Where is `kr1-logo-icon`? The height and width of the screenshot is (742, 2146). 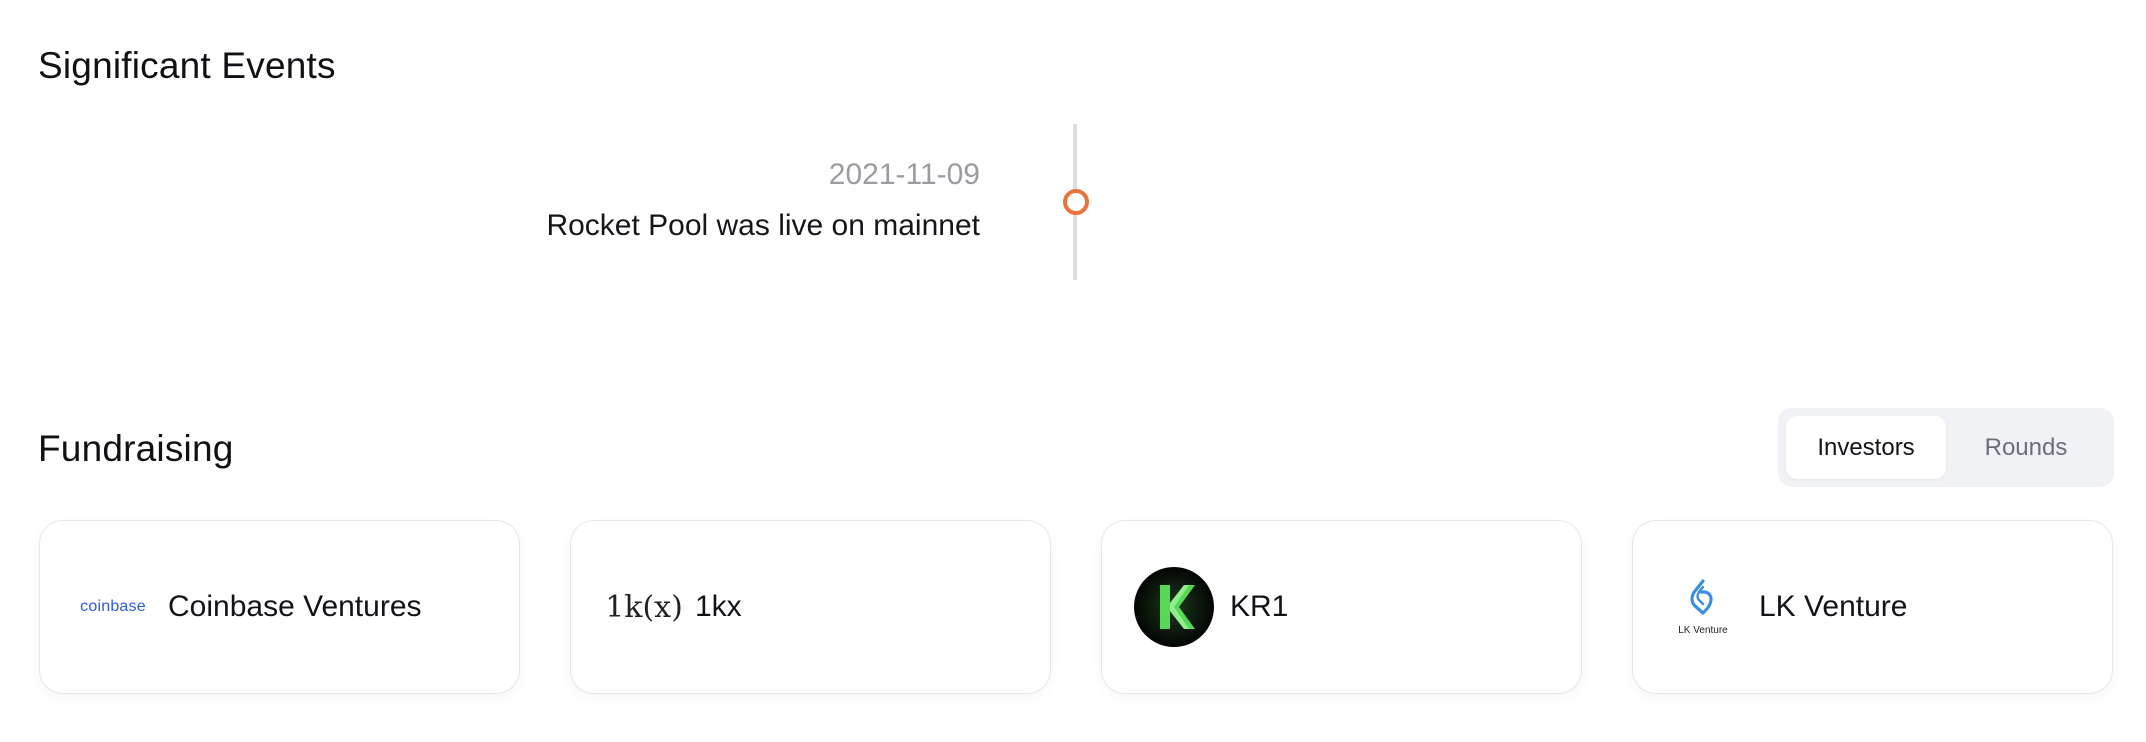
kr1-logo-icon is located at coordinates (1174, 607).